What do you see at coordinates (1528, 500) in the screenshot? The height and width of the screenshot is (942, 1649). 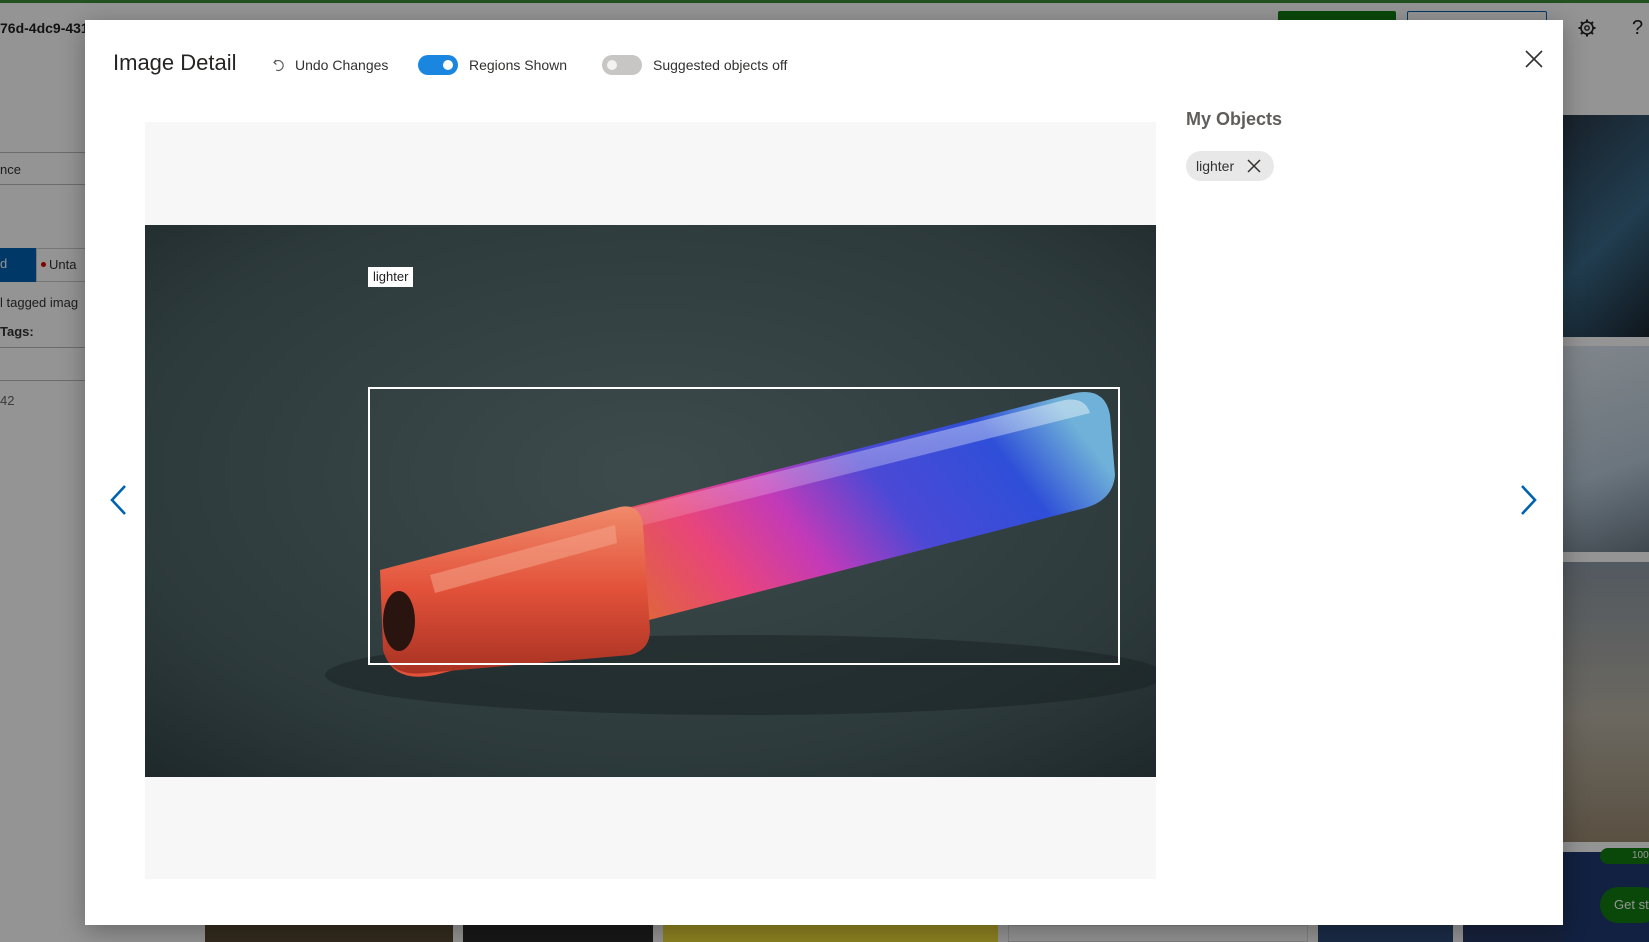 I see `next-image-chevron-right-icon` at bounding box center [1528, 500].